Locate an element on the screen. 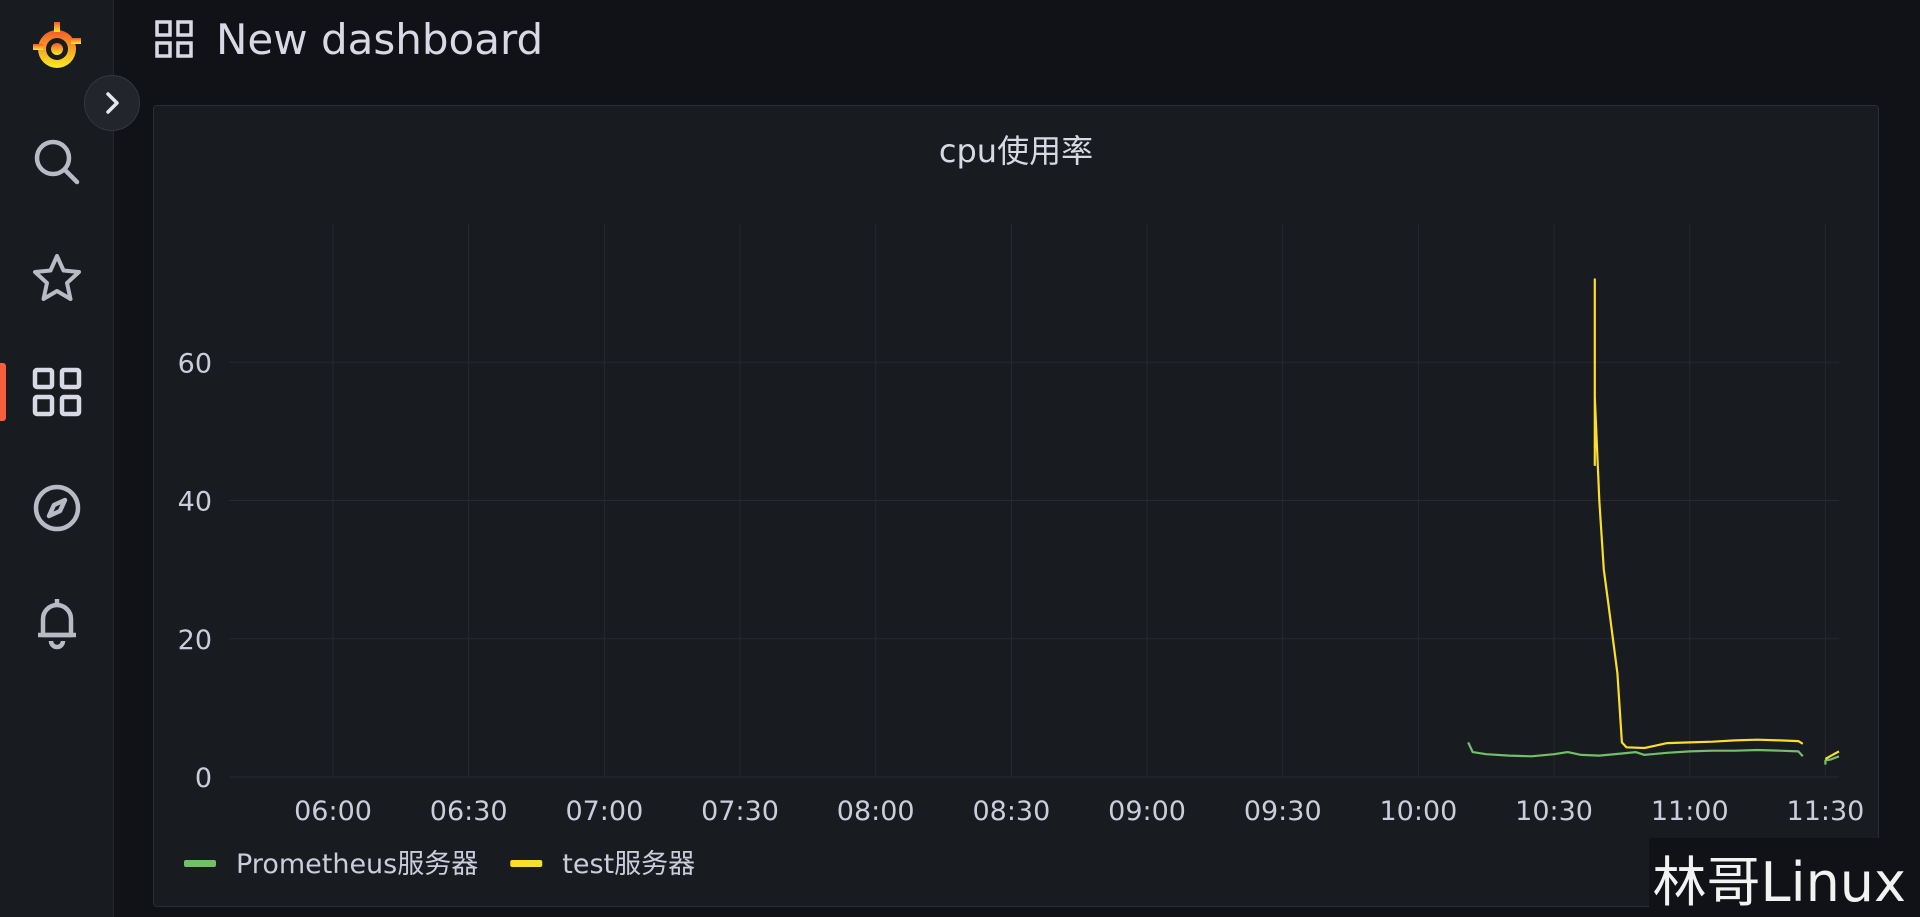  series-line is located at coordinates (1716, 519).